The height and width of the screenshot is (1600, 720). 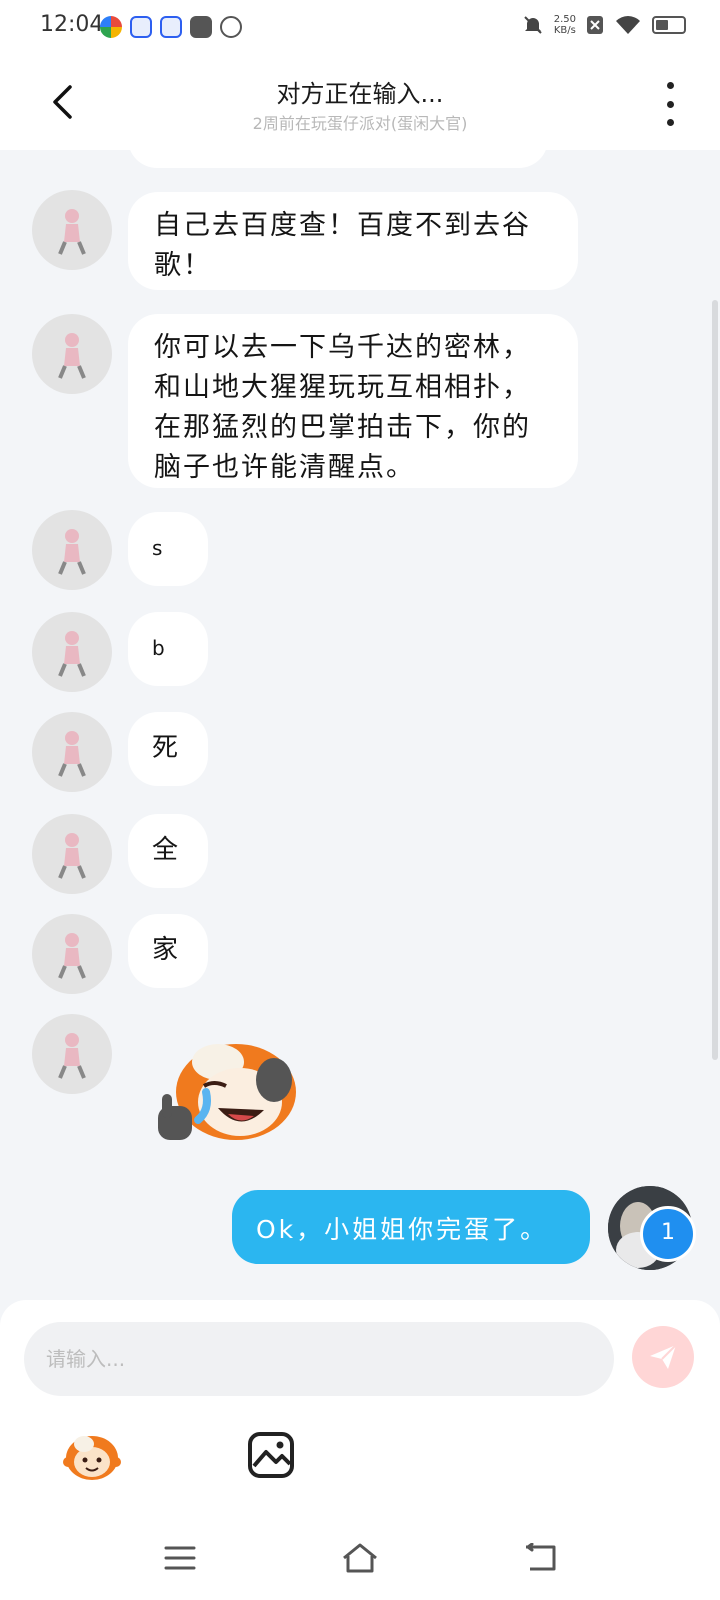 I want to click on more-options-button, so click(x=670, y=104).